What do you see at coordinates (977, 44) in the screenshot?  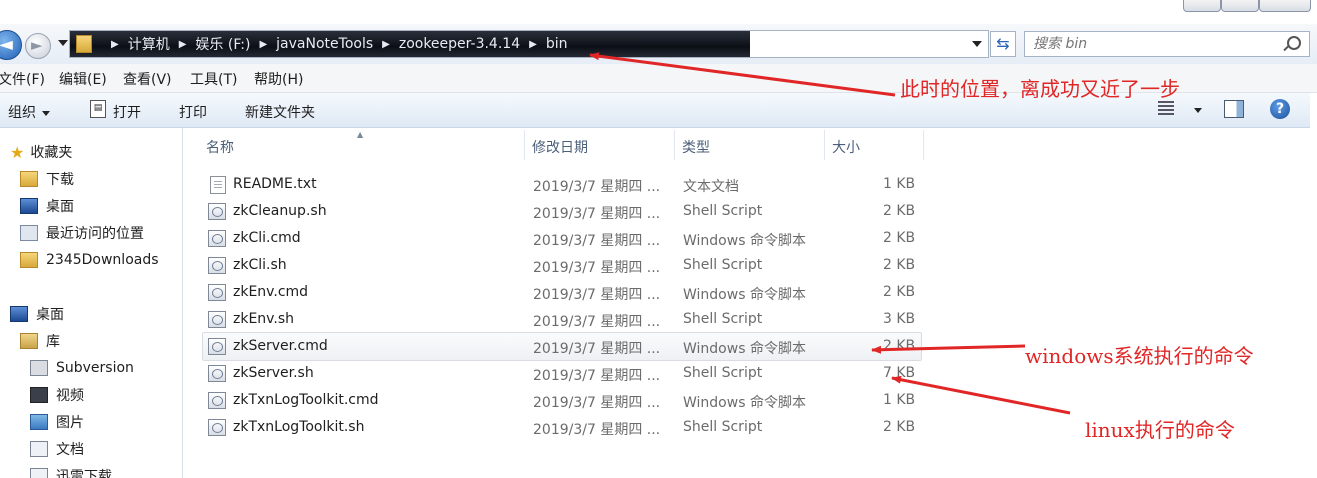 I see `address-dropdown-icon` at bounding box center [977, 44].